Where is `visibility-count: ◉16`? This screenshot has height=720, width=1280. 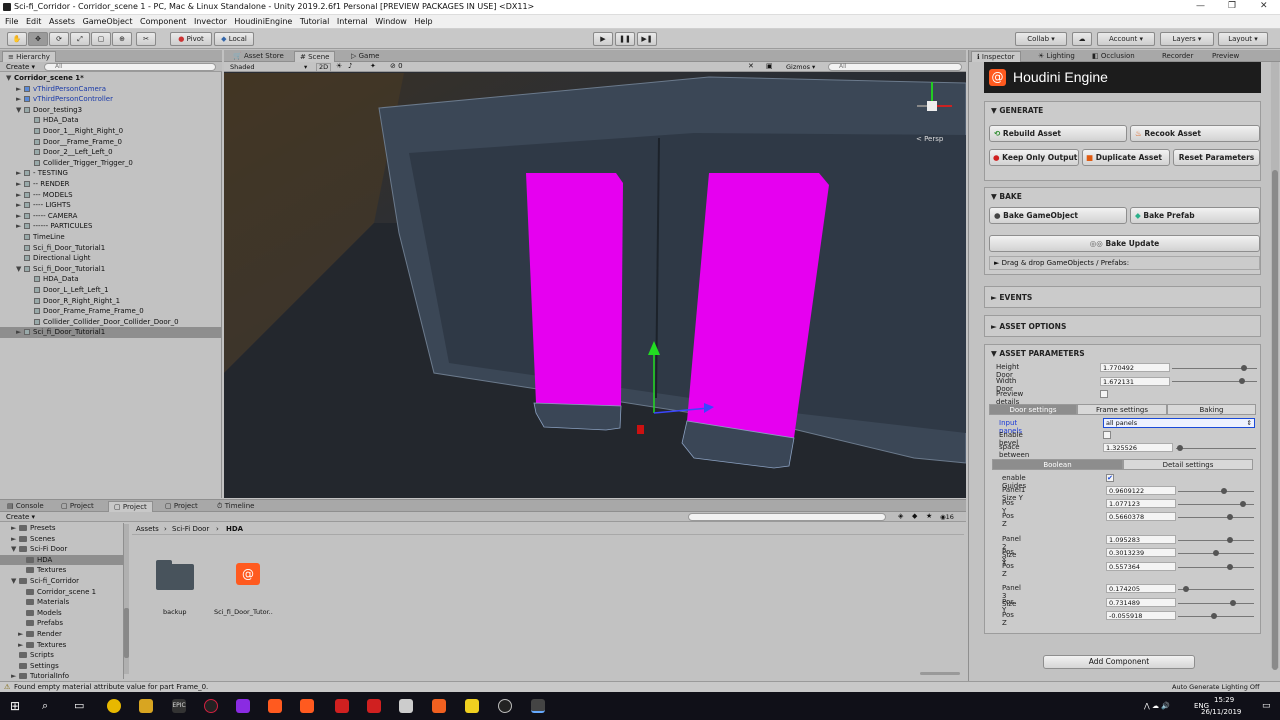 visibility-count: ◉16 is located at coordinates (947, 517).